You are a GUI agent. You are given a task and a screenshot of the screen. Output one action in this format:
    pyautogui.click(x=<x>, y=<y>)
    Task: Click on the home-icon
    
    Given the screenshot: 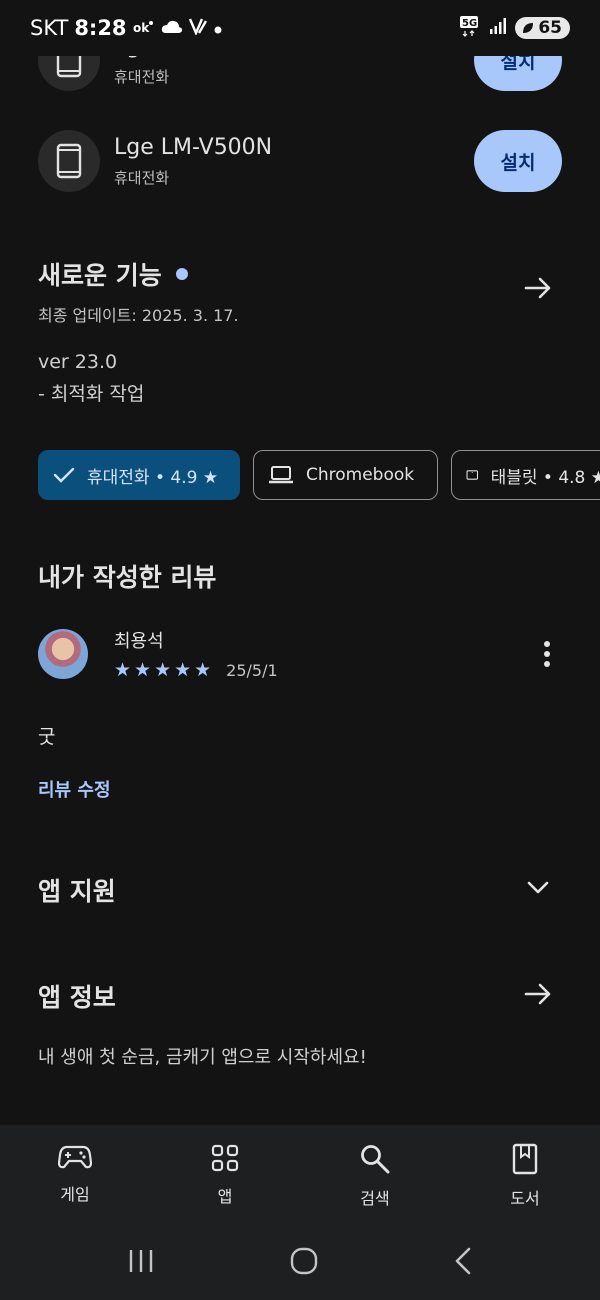 What is the action you would take?
    pyautogui.click(x=304, y=1263)
    